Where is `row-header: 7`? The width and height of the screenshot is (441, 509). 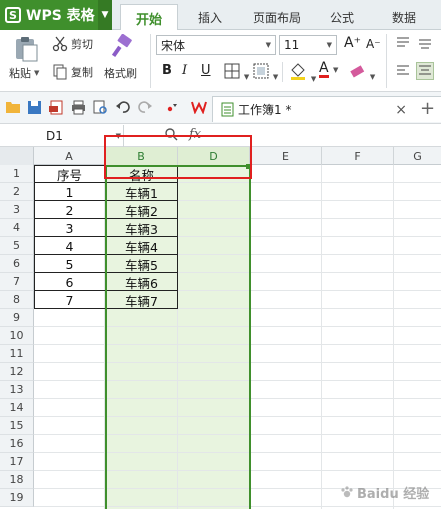
row-header: 7 is located at coordinates (17, 282).